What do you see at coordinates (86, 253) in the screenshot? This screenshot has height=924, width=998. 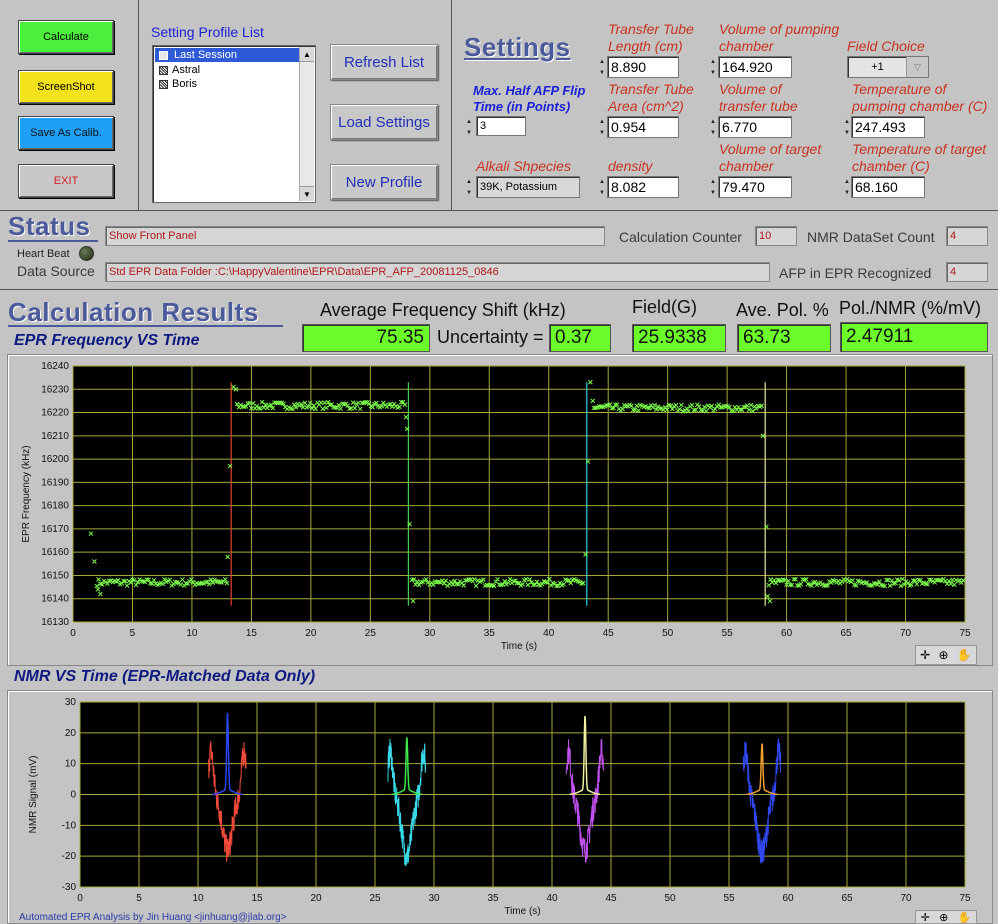 I see `heartbeat-led` at bounding box center [86, 253].